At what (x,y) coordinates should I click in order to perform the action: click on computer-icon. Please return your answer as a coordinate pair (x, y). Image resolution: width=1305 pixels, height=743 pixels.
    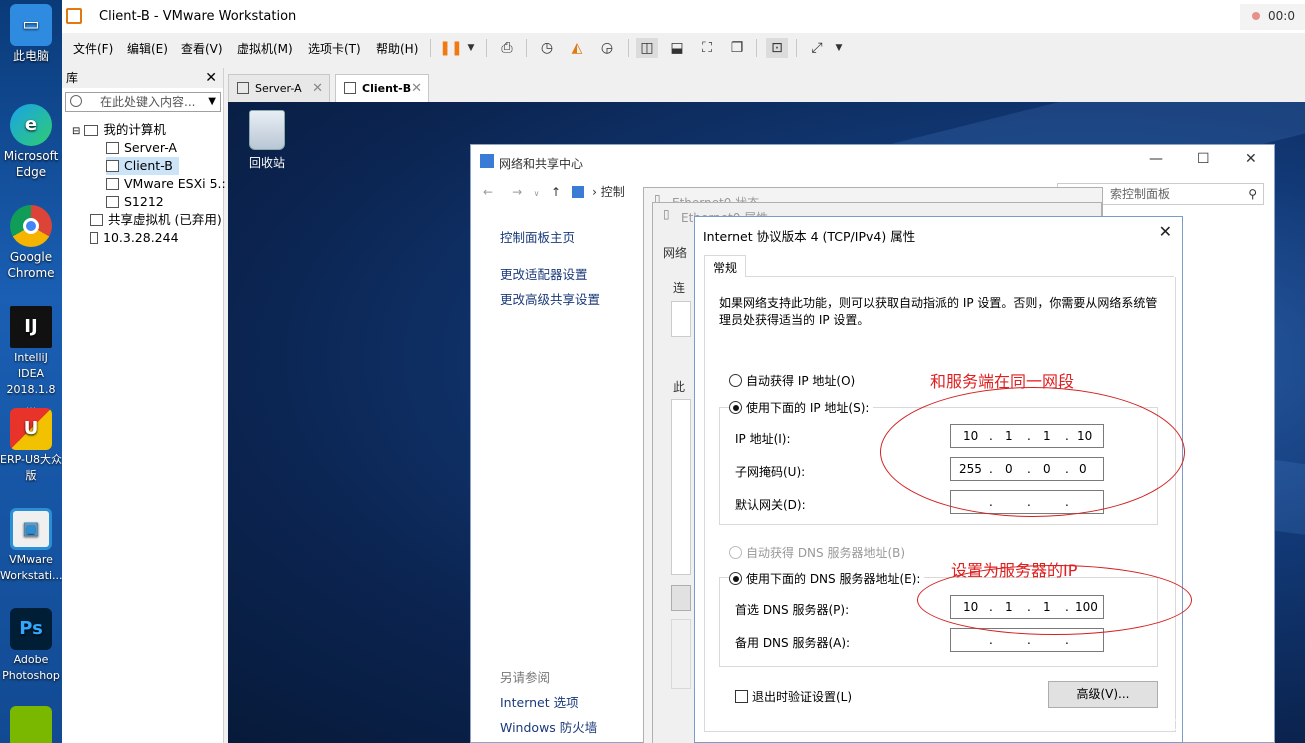
    Looking at the image, I should click on (91, 130).